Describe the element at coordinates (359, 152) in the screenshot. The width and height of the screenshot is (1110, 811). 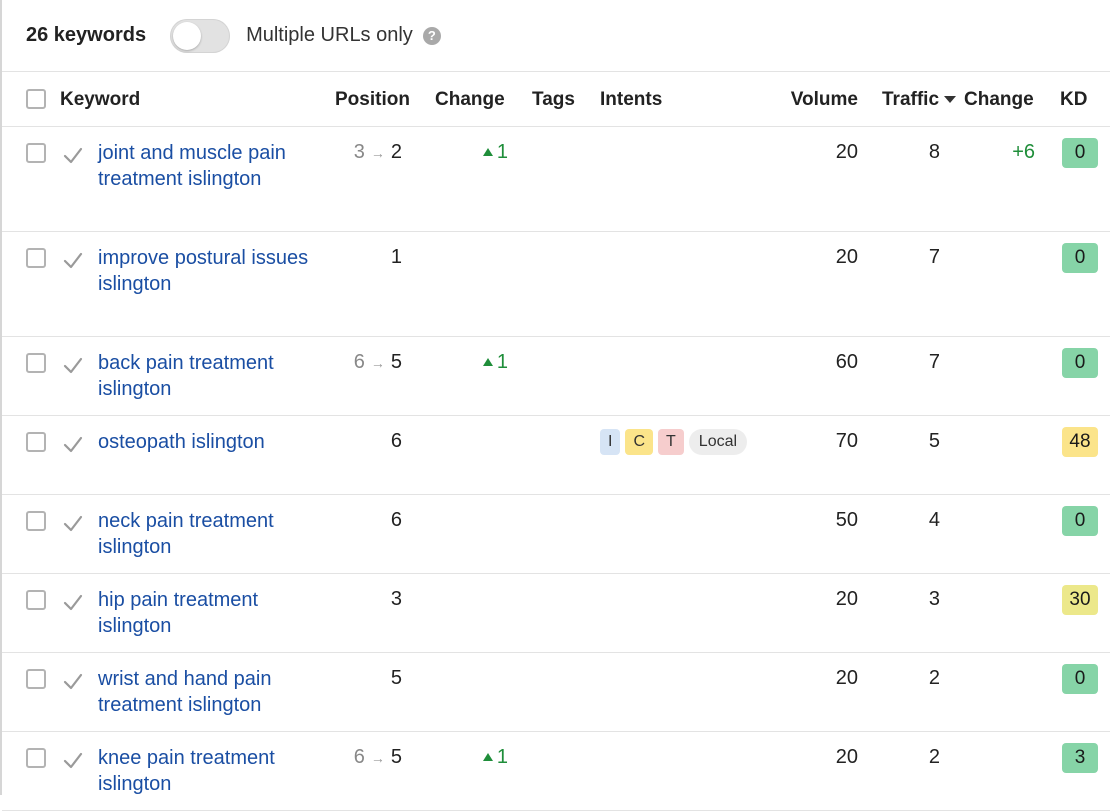
I see `previous-position: 3` at that location.